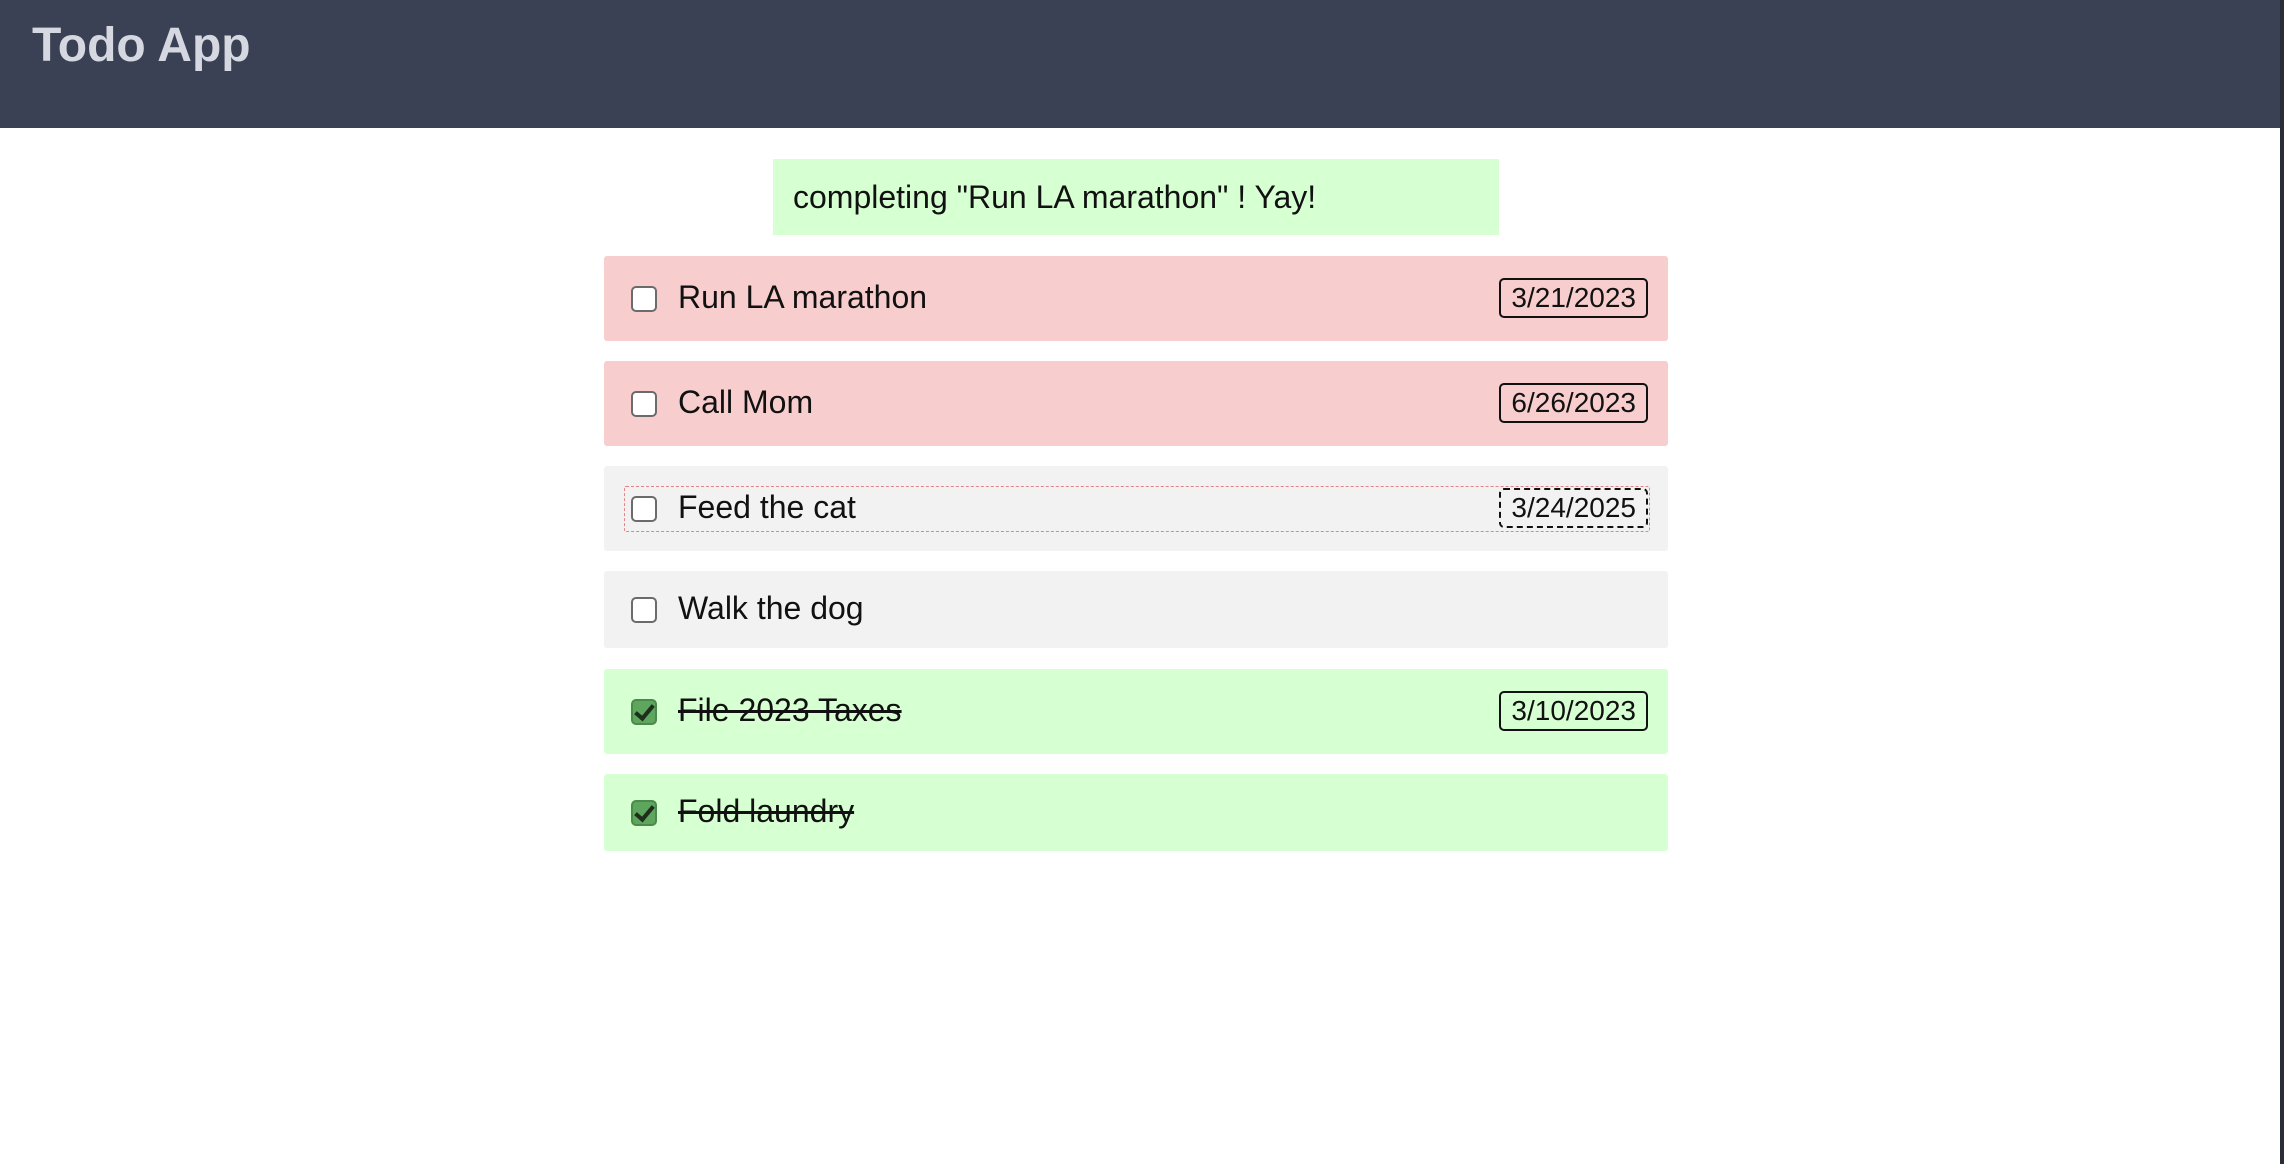 This screenshot has width=2284, height=1164. What do you see at coordinates (746, 402) in the screenshot?
I see `todo-label: Call Mom` at bounding box center [746, 402].